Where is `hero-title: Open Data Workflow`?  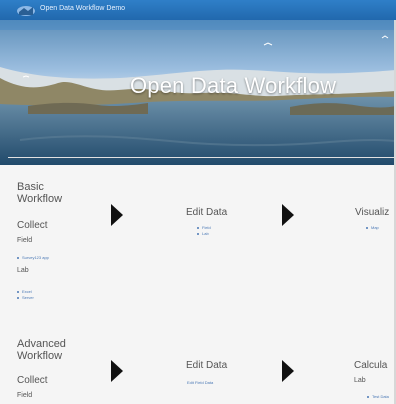 hero-title: Open Data Workflow is located at coordinates (233, 85).